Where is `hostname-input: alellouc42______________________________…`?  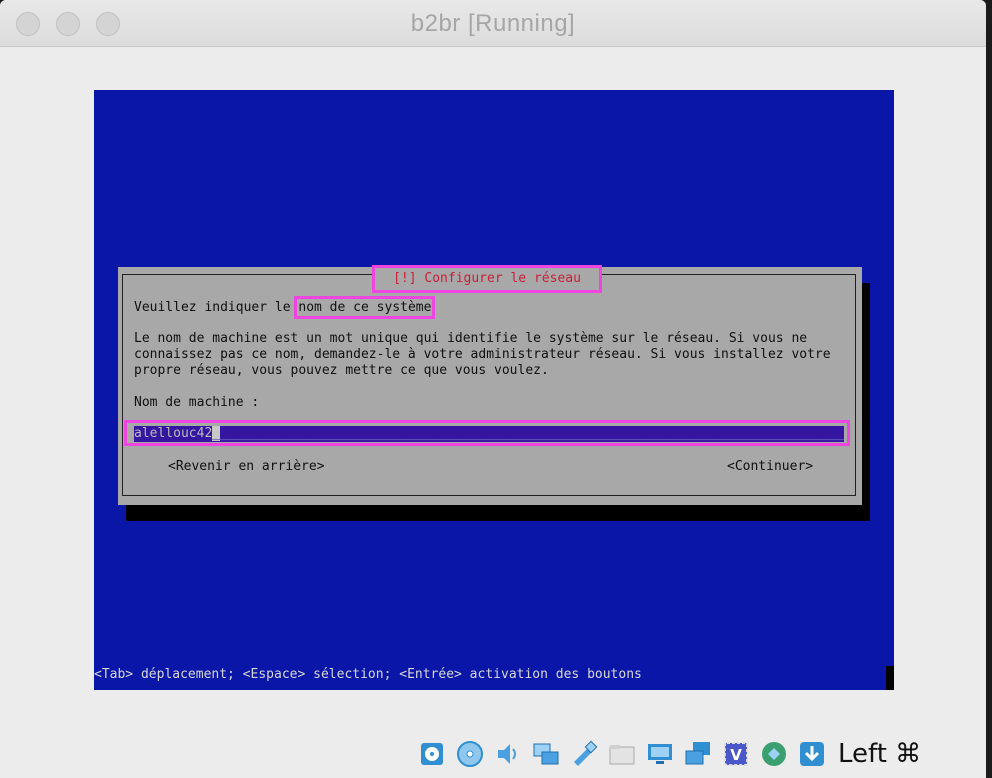
hostname-input: alellouc42______________________________… is located at coordinates (489, 434).